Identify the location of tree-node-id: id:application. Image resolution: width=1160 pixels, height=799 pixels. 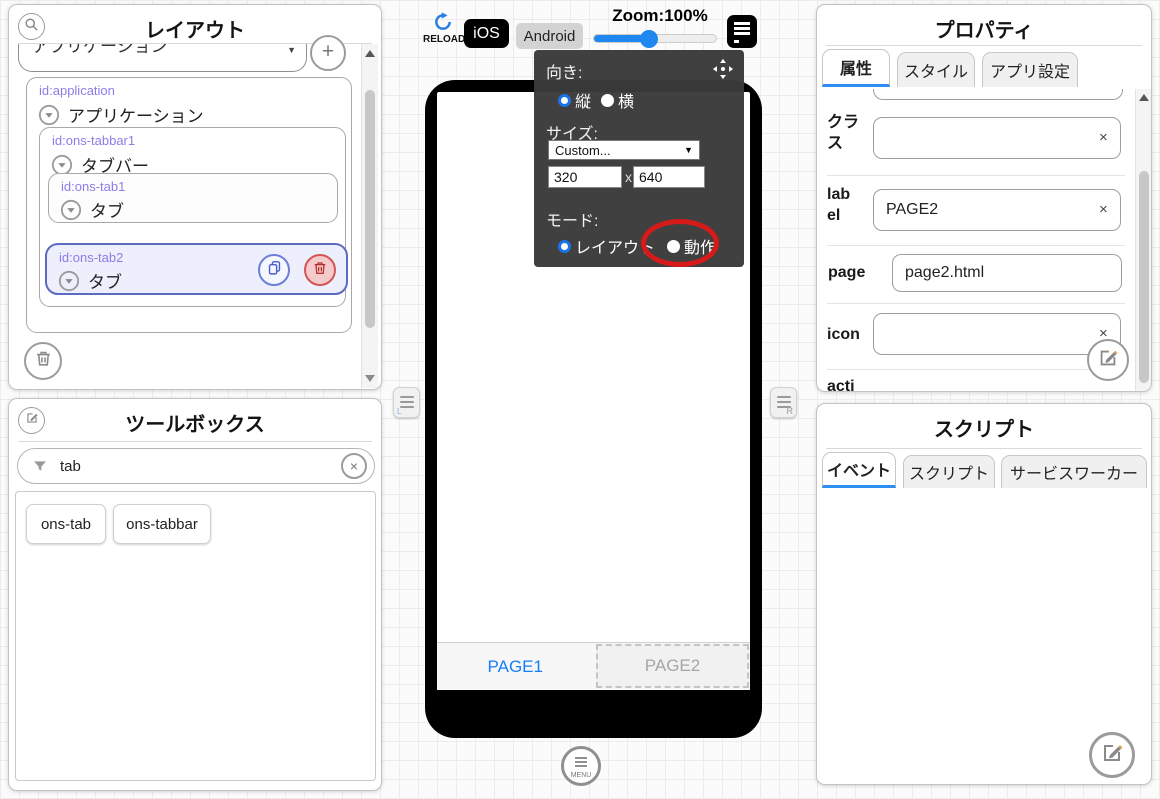
(77, 90).